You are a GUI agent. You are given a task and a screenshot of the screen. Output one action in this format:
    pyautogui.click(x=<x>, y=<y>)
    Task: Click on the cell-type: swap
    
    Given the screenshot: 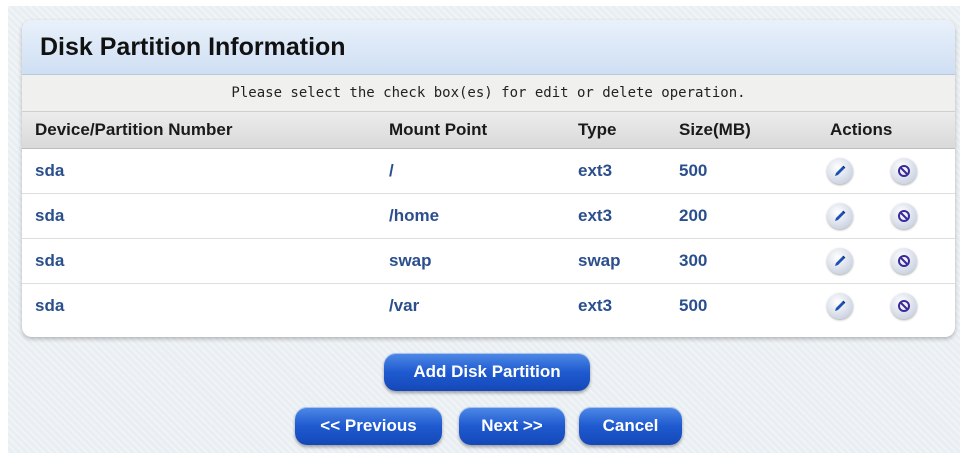 What is the action you would take?
    pyautogui.click(x=599, y=260)
    